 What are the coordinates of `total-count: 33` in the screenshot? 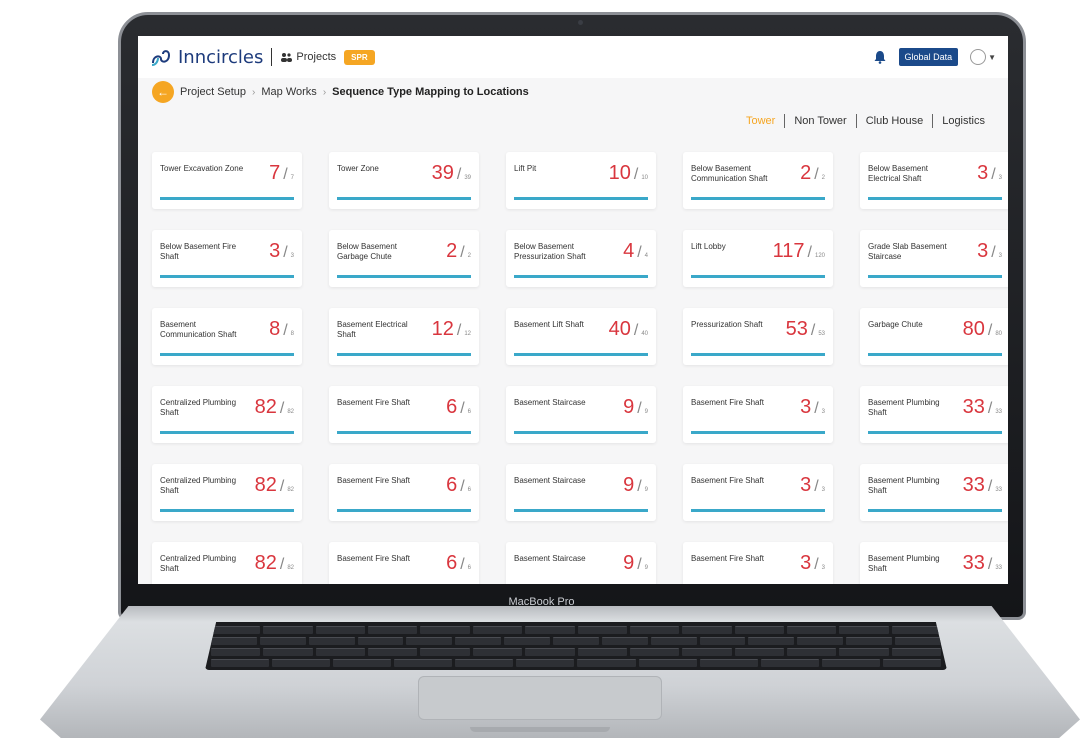 It's located at (998, 568).